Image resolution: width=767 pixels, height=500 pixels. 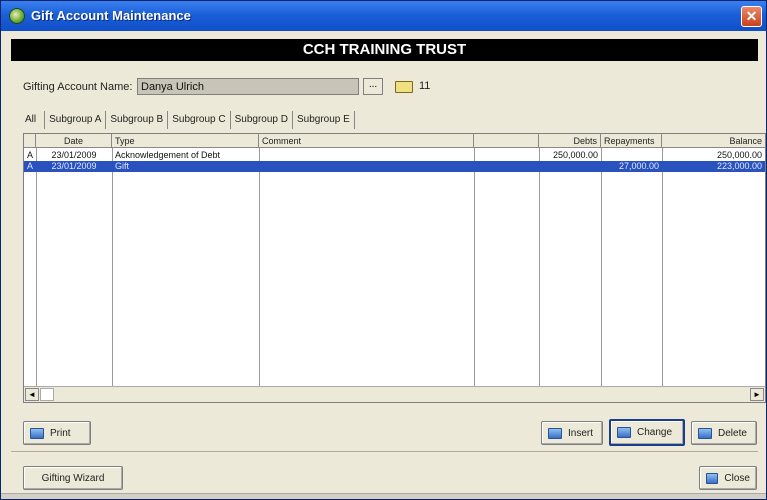 What do you see at coordinates (323, 120) in the screenshot?
I see `tab-subgroup-e: Subgroup E` at bounding box center [323, 120].